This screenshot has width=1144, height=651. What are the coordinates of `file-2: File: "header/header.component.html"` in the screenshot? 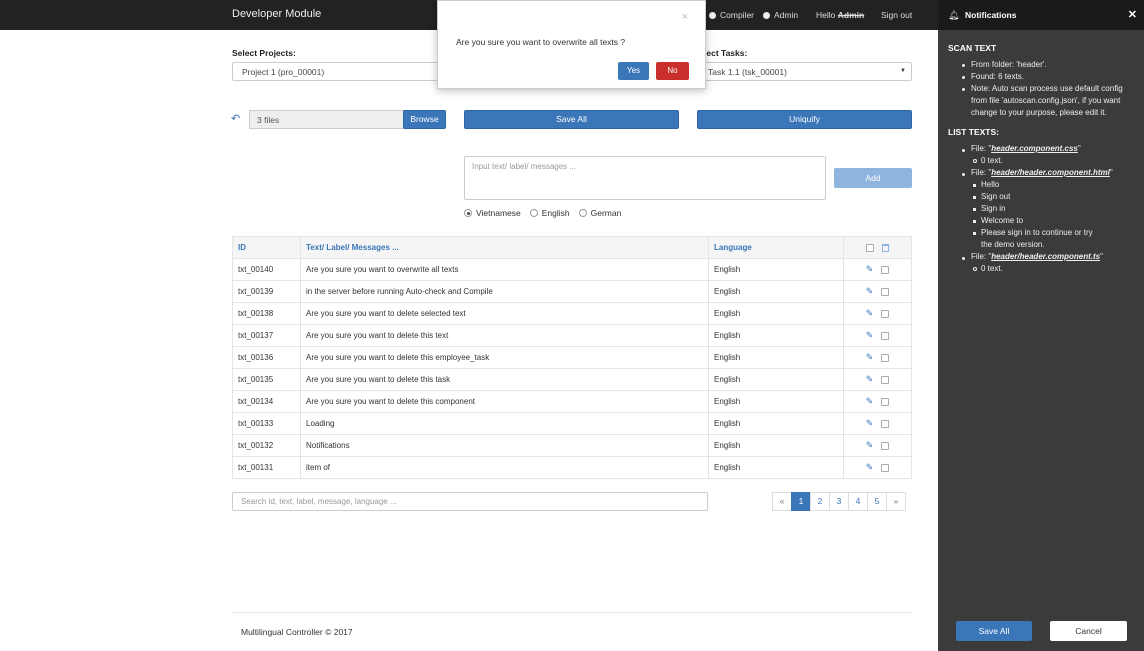 It's located at (1042, 172).